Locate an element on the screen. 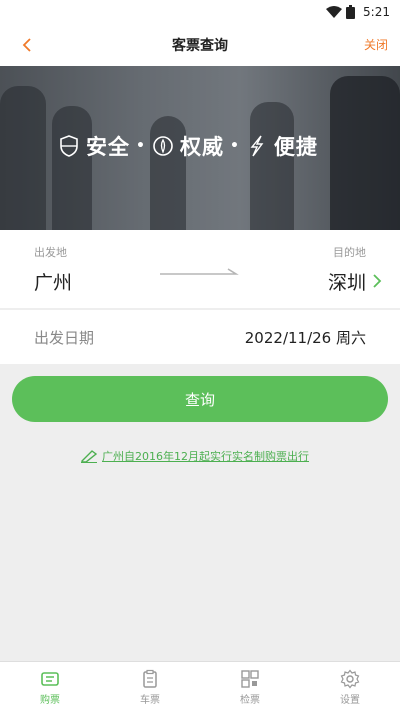 The width and height of the screenshot is (400, 711). page-title: 客票查询 is located at coordinates (200, 46).